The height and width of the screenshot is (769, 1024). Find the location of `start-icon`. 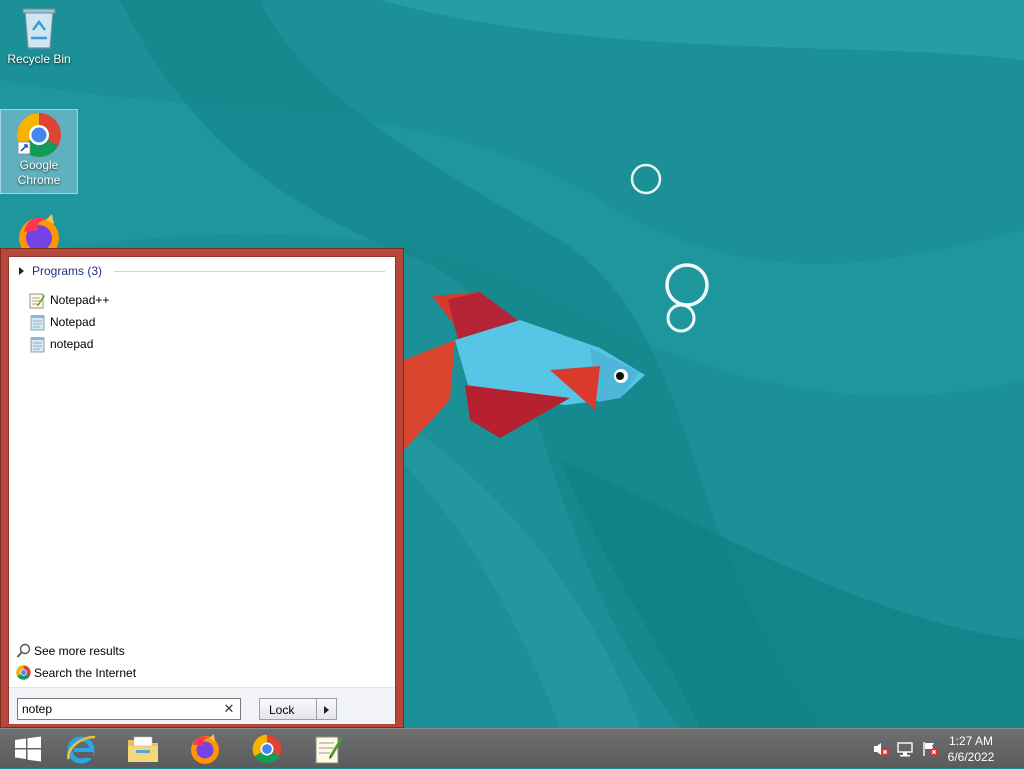

start-icon is located at coordinates (28, 749).